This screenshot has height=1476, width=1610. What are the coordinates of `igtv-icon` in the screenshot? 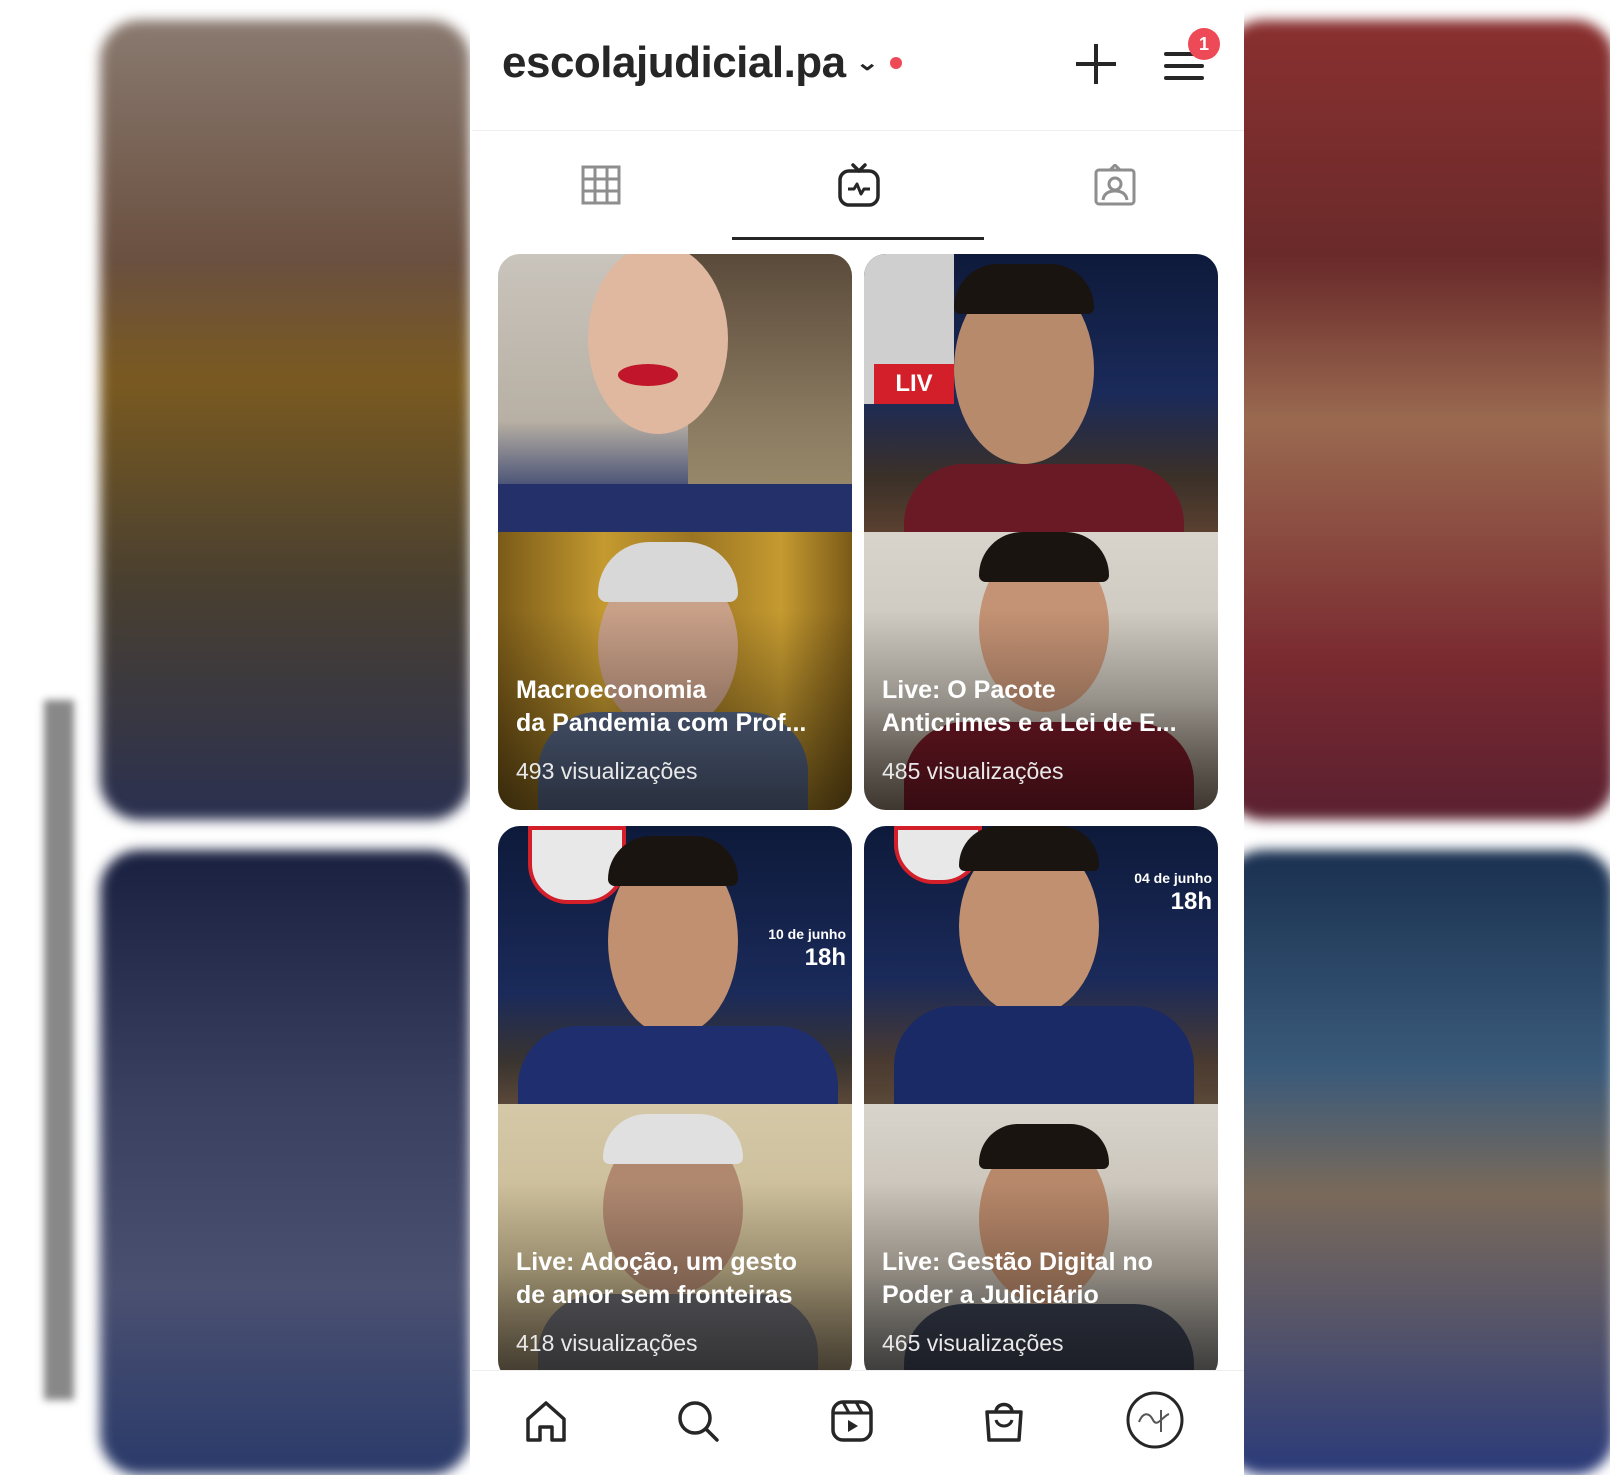 It's located at (859, 185).